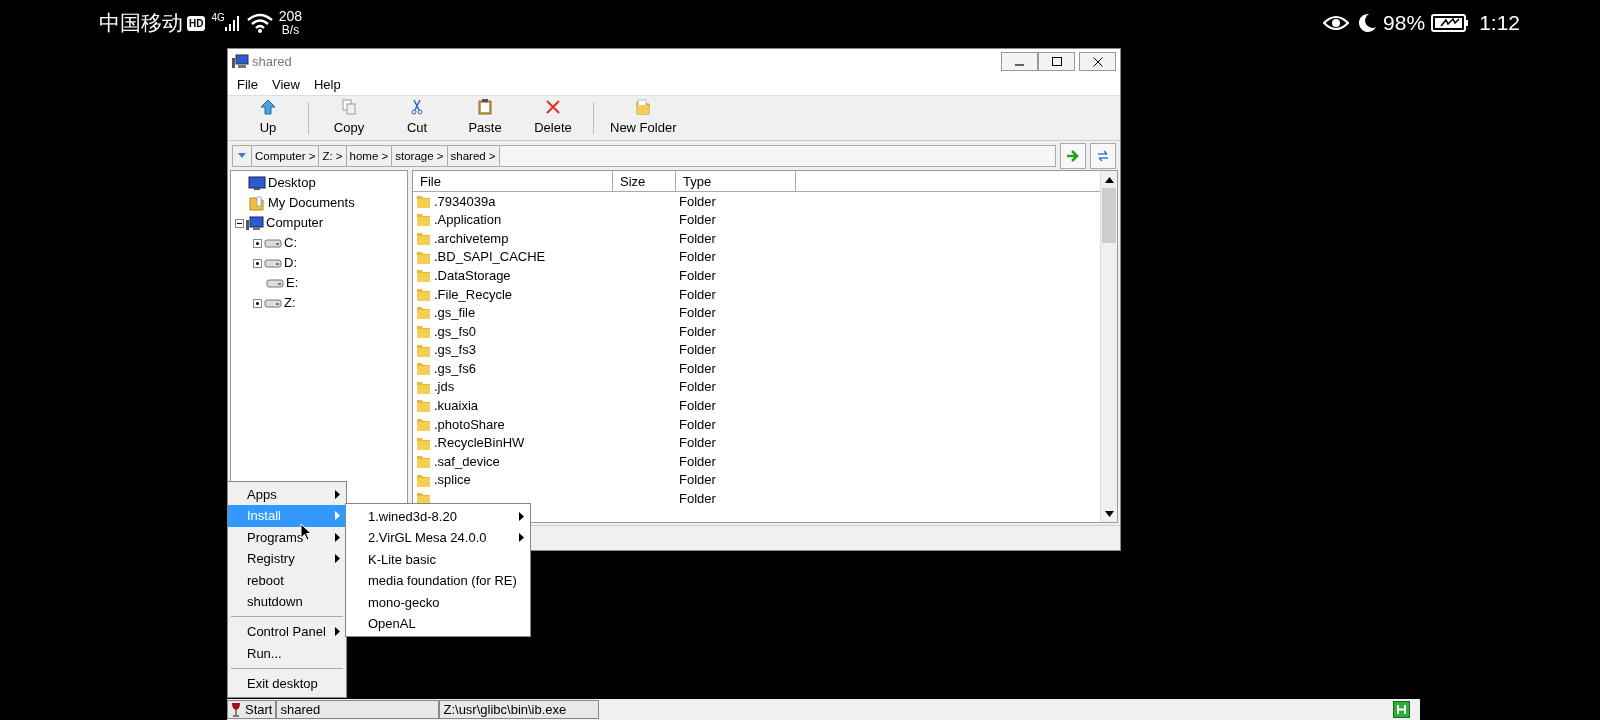  Describe the element at coordinates (1019, 61) in the screenshot. I see `minimize-button` at that location.